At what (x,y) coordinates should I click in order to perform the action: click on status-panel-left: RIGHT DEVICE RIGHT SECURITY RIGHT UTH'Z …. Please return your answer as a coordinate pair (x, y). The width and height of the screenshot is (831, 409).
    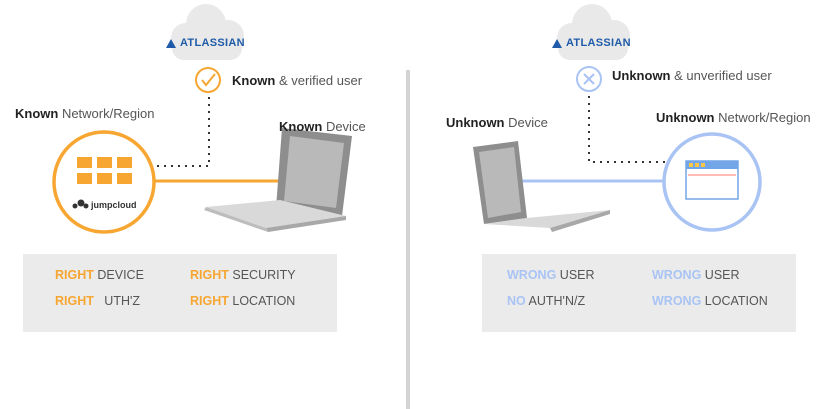
    Looking at the image, I should click on (180, 293).